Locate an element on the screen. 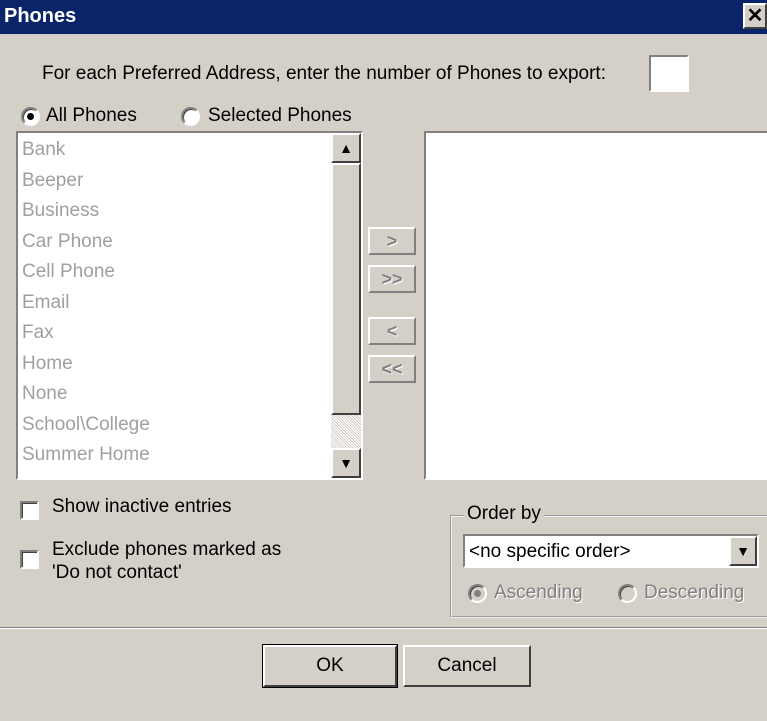 This screenshot has height=721, width=767. list-item: Car Phone is located at coordinates (85, 242).